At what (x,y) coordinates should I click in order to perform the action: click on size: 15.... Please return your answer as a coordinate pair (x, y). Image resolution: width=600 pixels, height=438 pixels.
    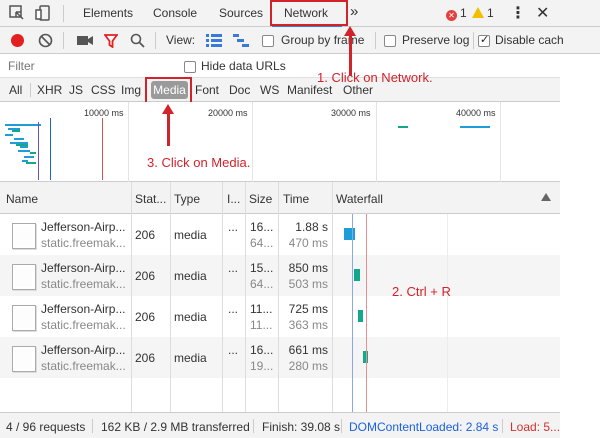
    Looking at the image, I should click on (262, 268).